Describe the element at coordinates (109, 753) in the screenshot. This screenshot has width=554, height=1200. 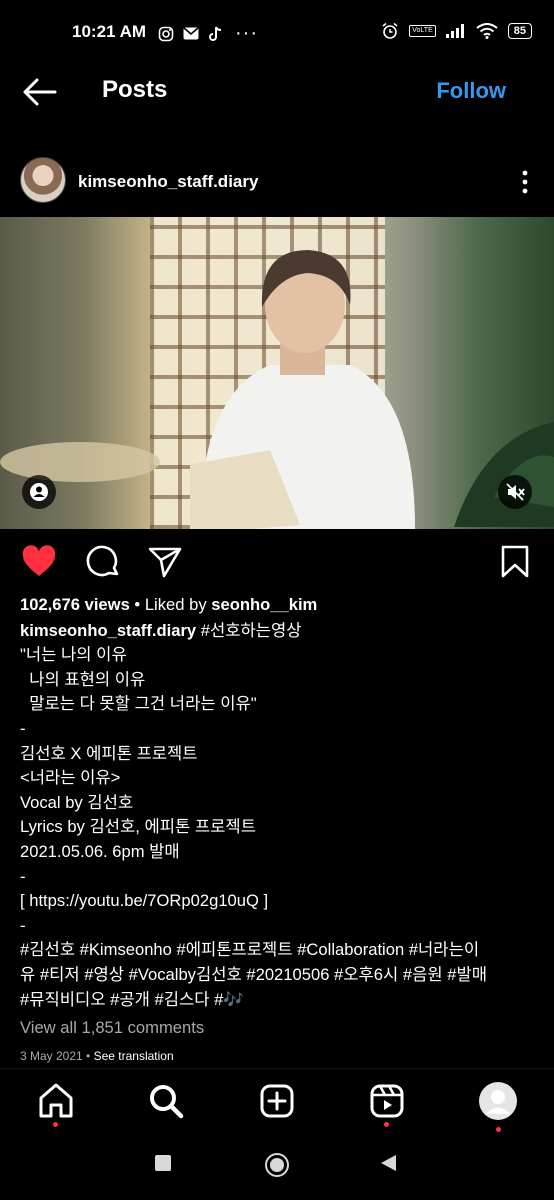
I see `caption-line: 김선호 X 에피톤 프로젝트` at that location.